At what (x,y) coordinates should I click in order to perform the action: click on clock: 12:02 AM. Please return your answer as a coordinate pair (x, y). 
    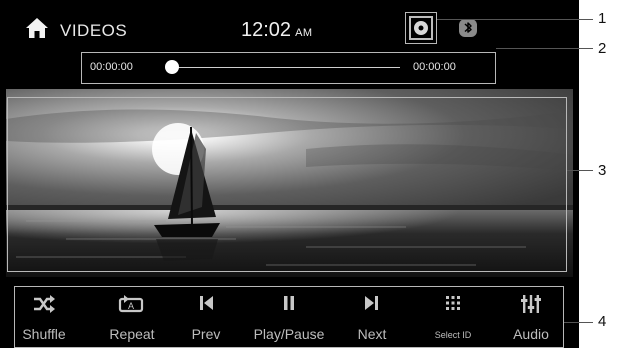
    Looking at the image, I should click on (277, 30).